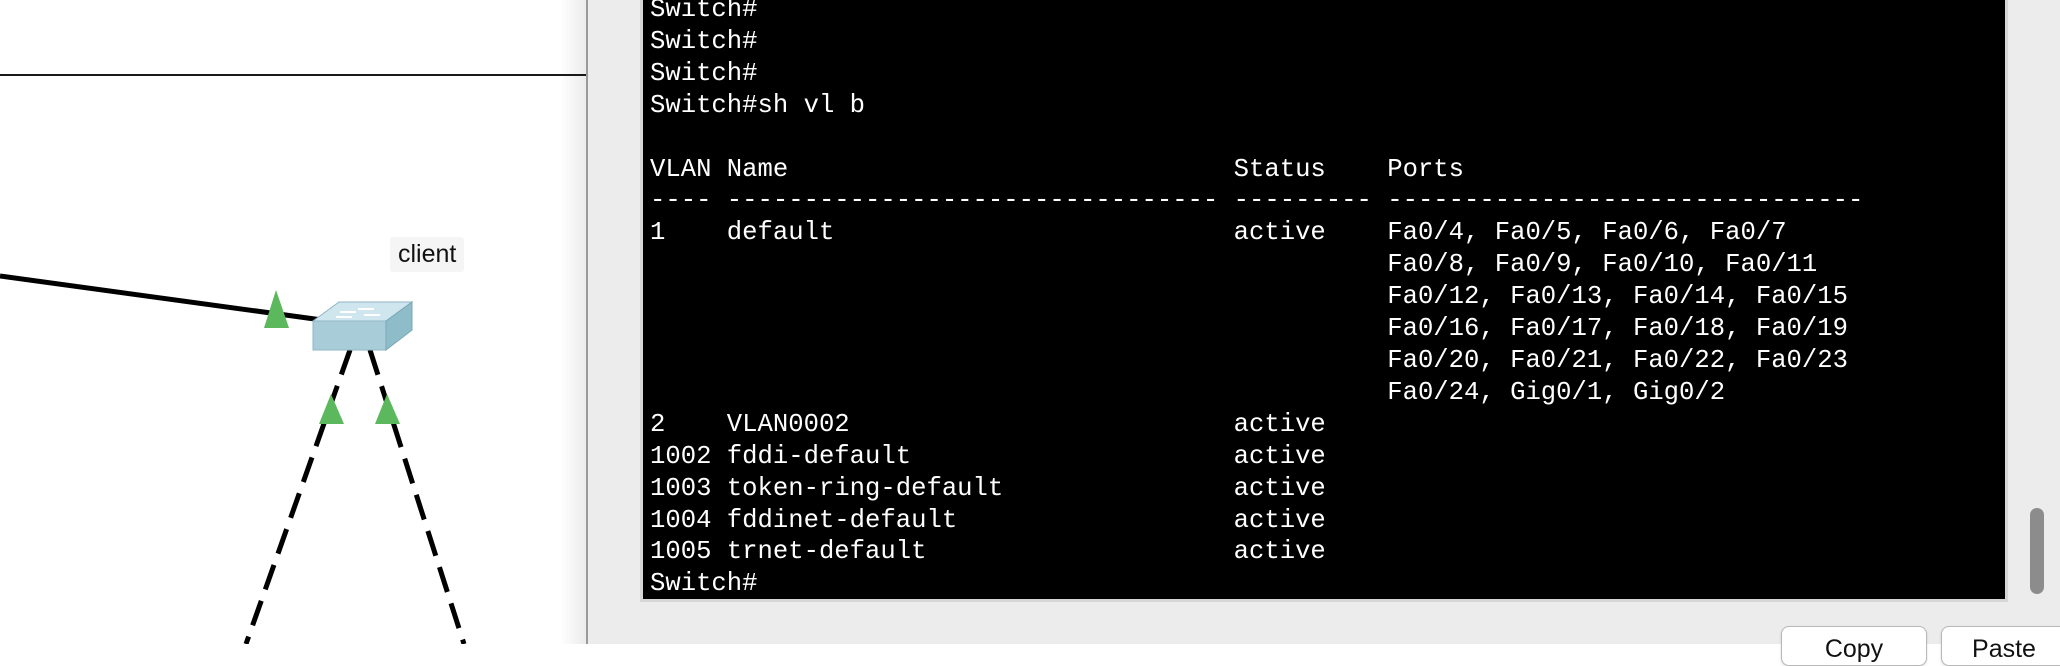 The width and height of the screenshot is (2060, 666). Describe the element at coordinates (758, 105) in the screenshot. I see `terminal-line: Switch#sh vl b` at that location.